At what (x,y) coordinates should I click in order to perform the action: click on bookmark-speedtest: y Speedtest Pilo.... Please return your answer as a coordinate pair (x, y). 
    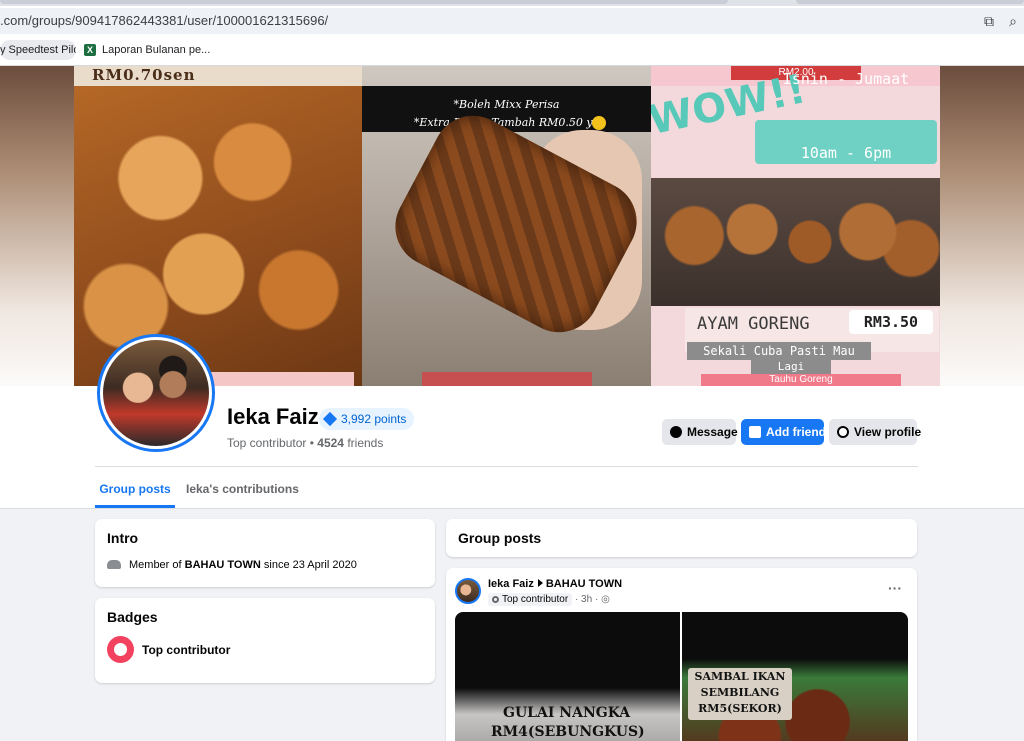
    Looking at the image, I should click on (38, 50).